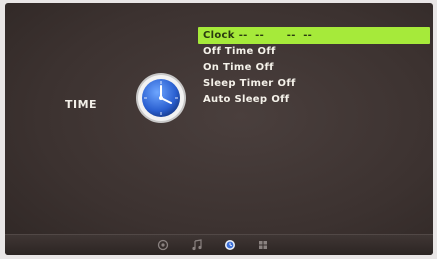 The height and width of the screenshot is (259, 437). Describe the element at coordinates (314, 100) in the screenshot. I see `menu-item-auto-sleep: Auto Sleep Off` at that location.